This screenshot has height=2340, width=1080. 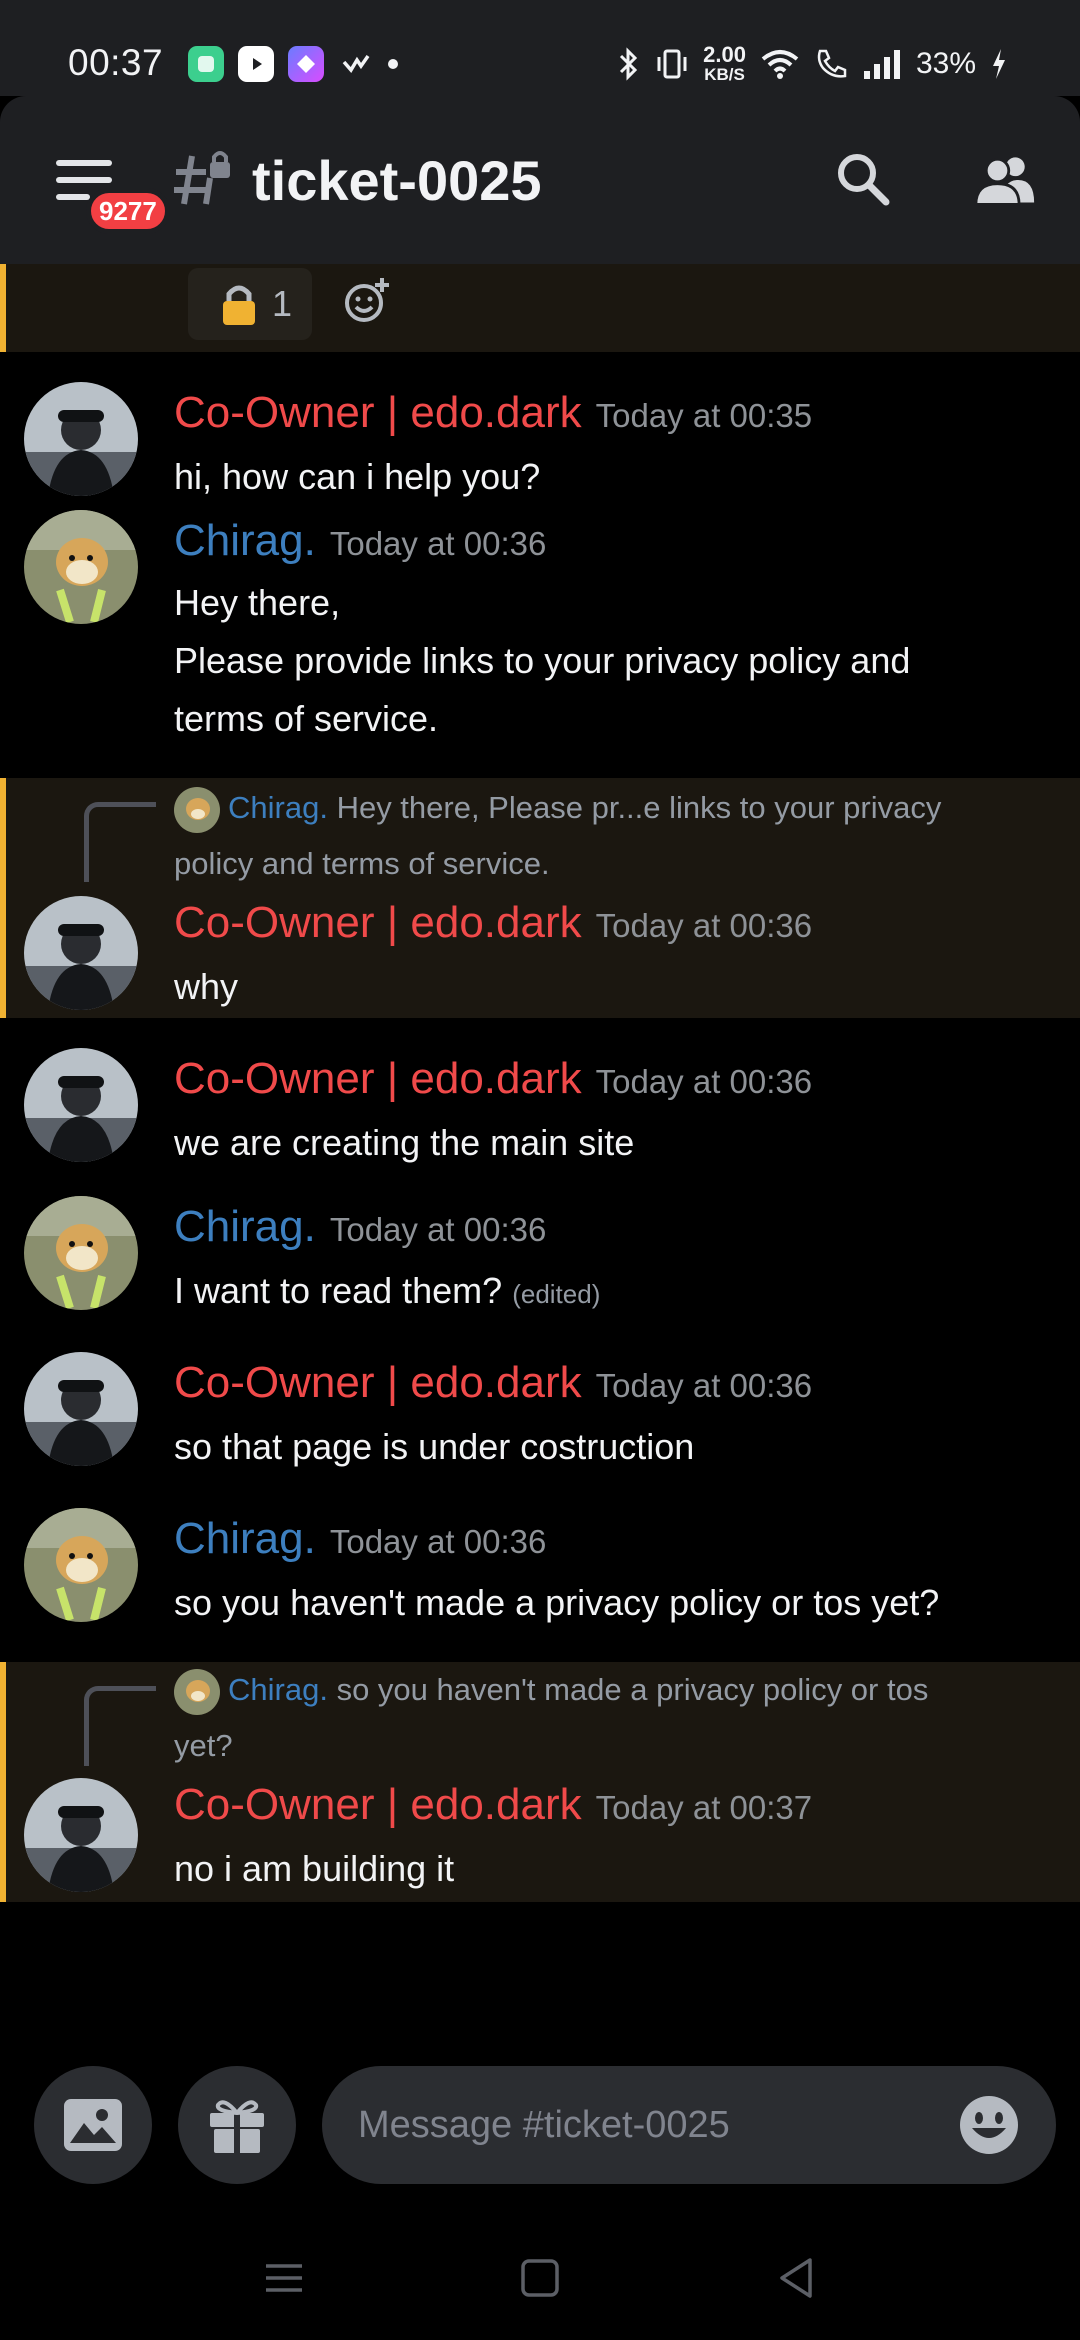 What do you see at coordinates (1005, 179) in the screenshot?
I see `members-icon` at bounding box center [1005, 179].